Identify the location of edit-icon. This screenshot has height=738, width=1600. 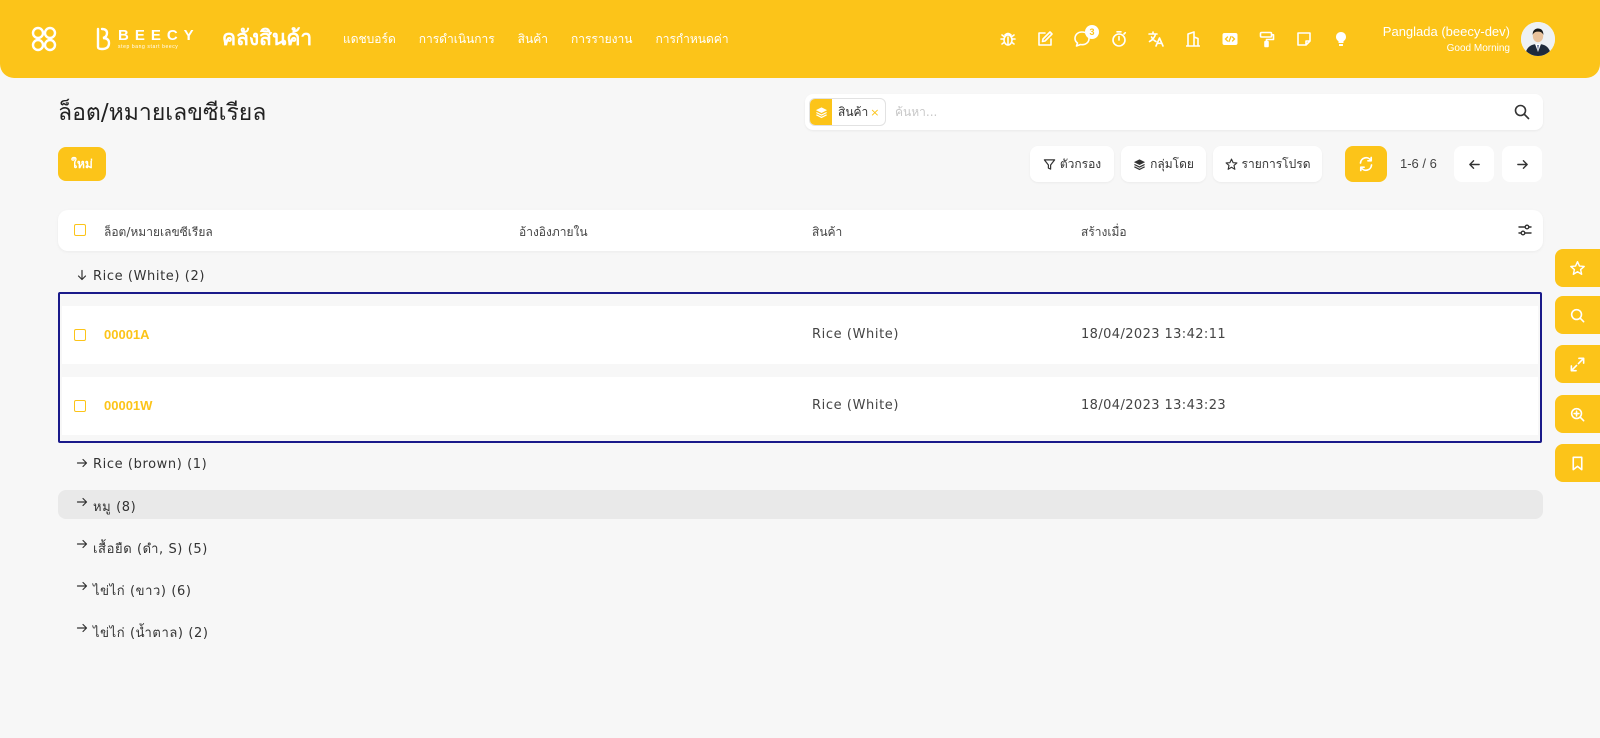
(1045, 39).